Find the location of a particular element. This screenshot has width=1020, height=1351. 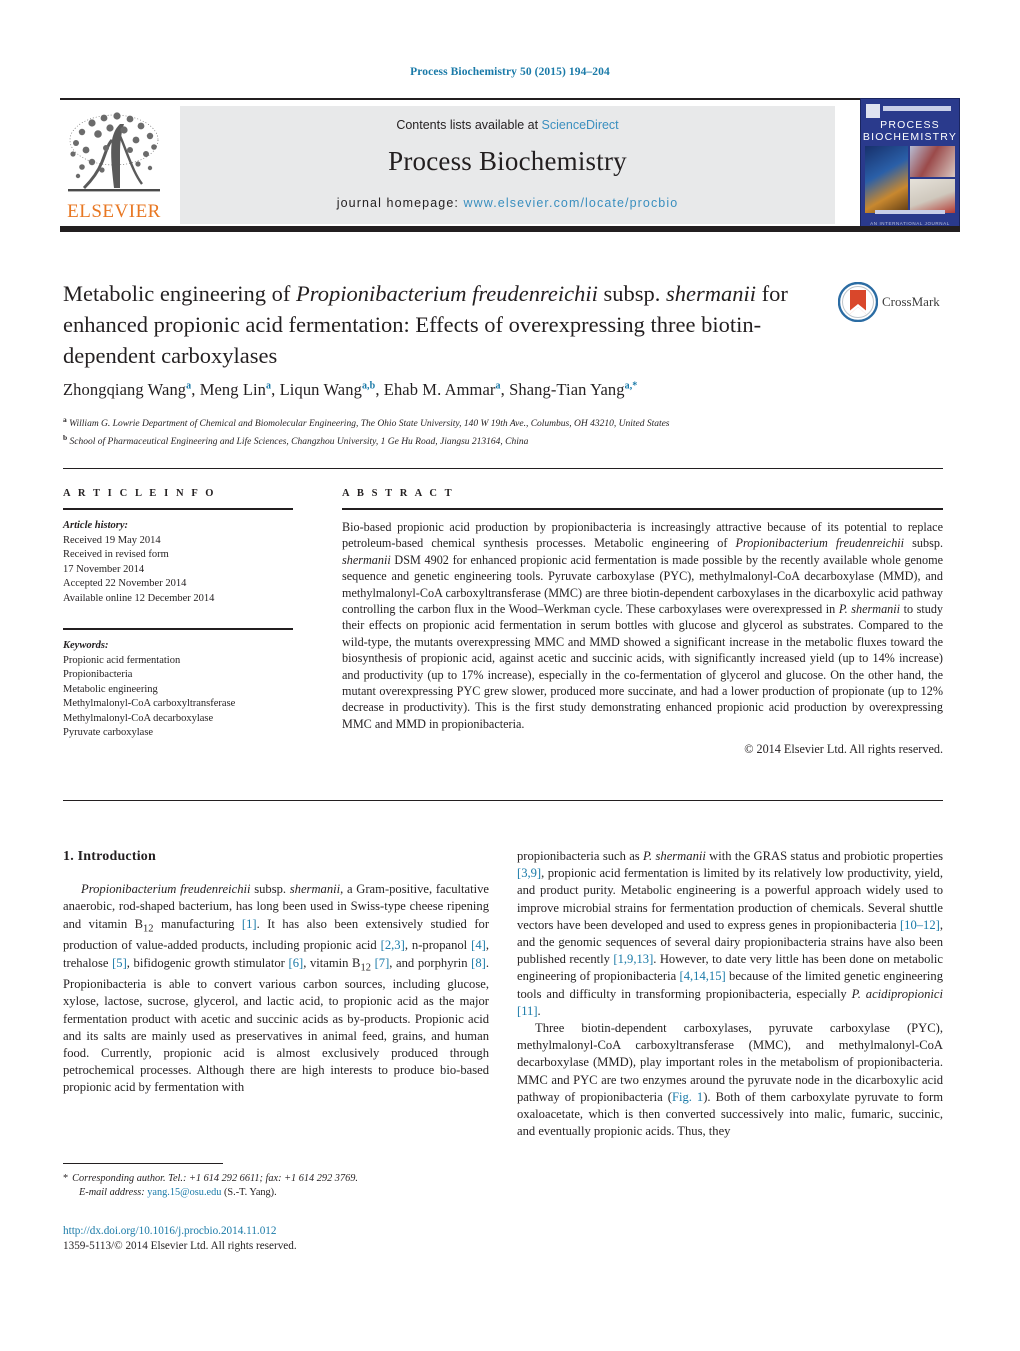

info-band-bottom-rule is located at coordinates (503, 800).